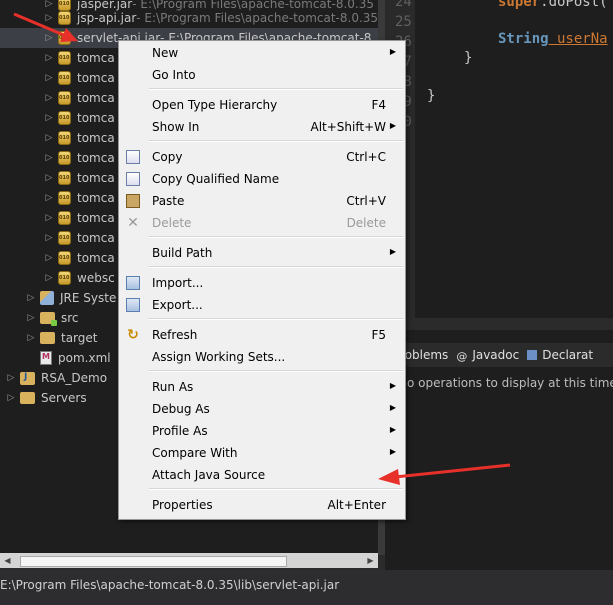 This screenshot has width=613, height=605. I want to click on arrow-to-attach-java-source, so click(444, 474).